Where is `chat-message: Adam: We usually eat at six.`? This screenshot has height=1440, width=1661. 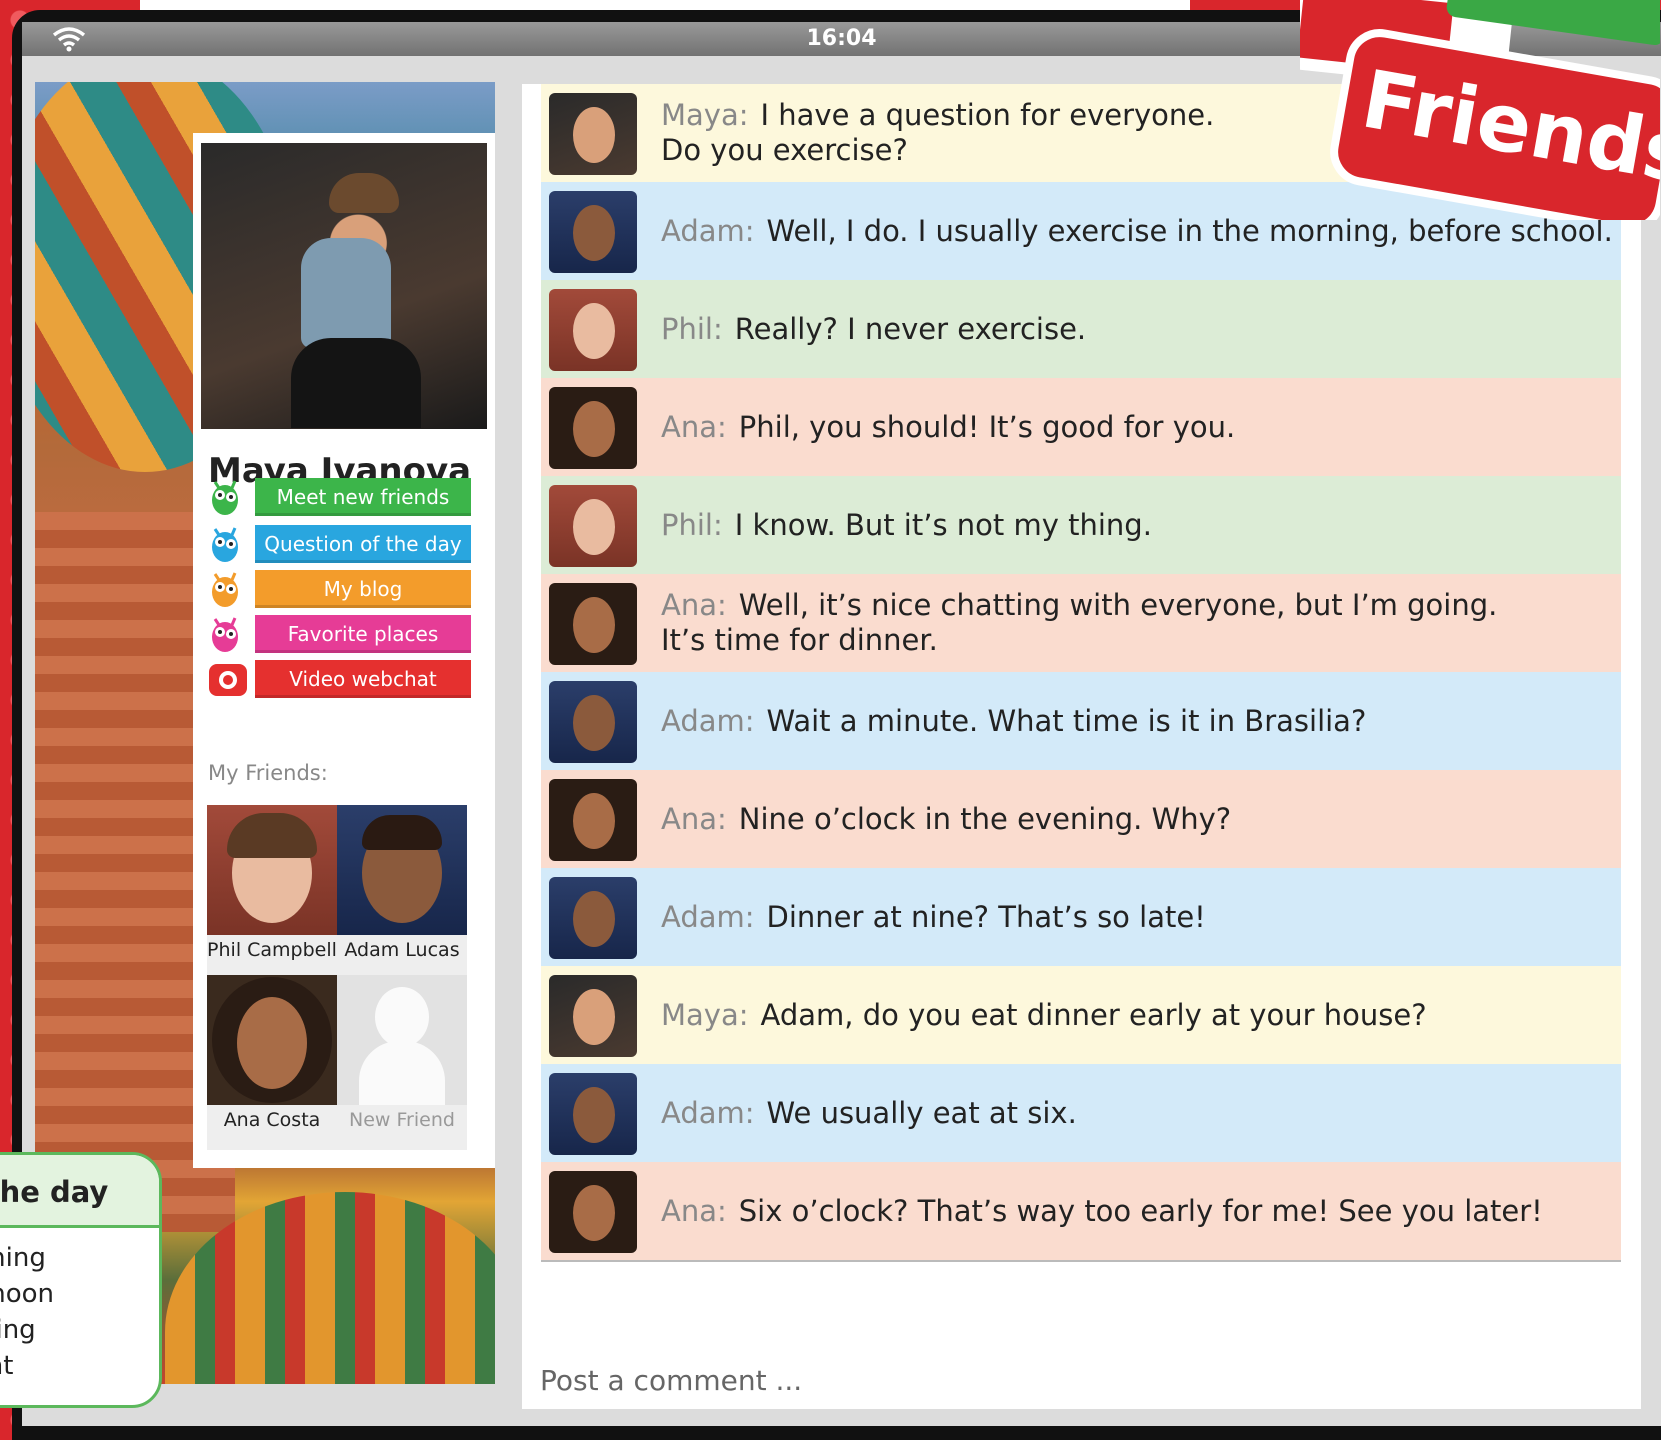 chat-message: Adam: We usually eat at six. is located at coordinates (1081, 1114).